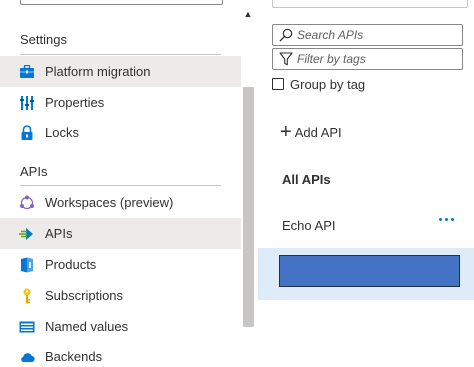 This screenshot has width=474, height=367. I want to click on sidebar-search-box, so click(121, 2).